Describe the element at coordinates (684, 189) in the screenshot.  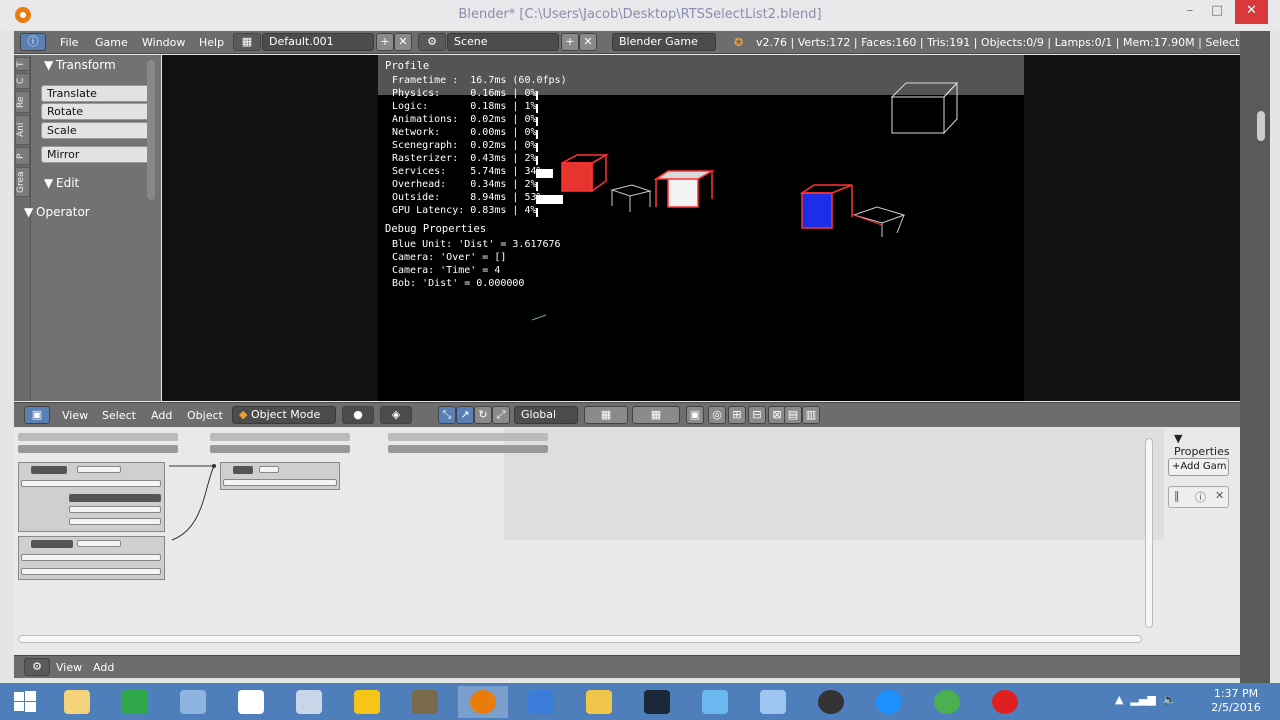
I see `white-cube` at that location.